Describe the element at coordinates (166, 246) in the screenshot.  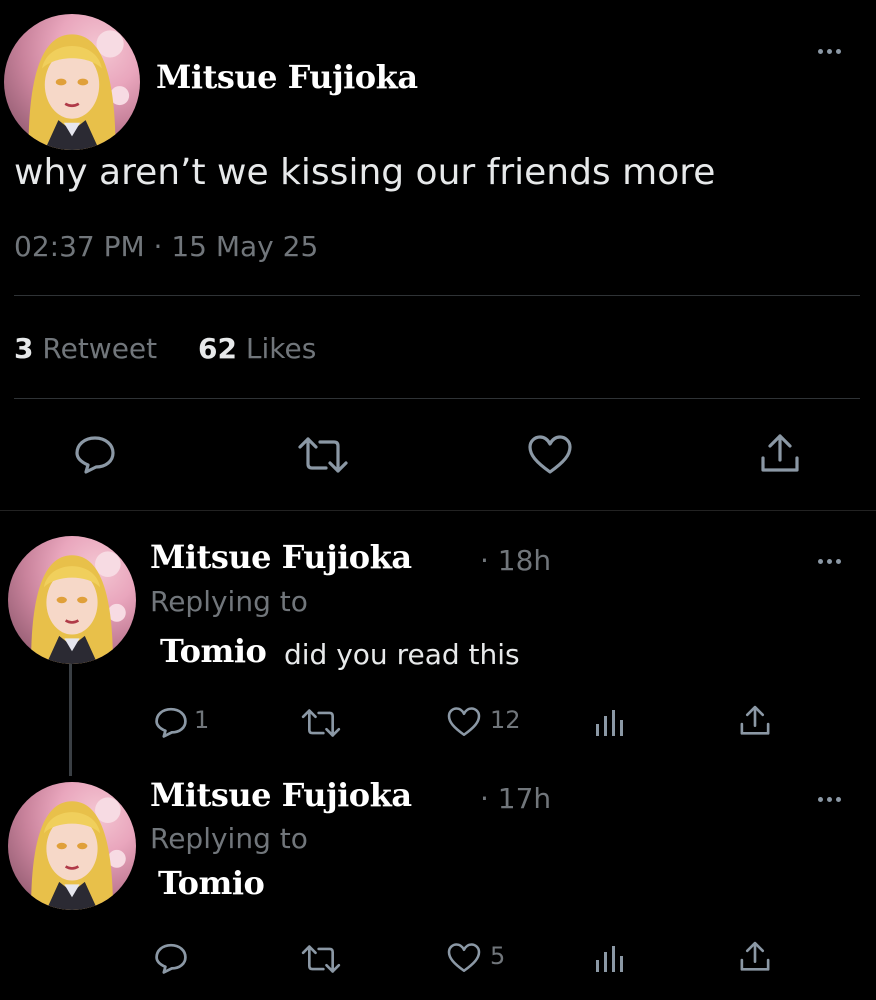
I see `tweet-timestamp: 02:37 PM · 15 May 25` at that location.